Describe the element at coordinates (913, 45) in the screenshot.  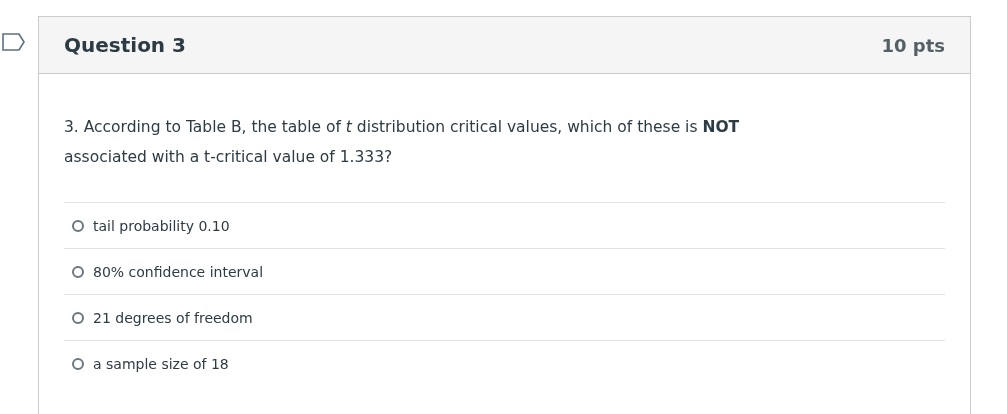
I see `question-points: 10 pts` at that location.